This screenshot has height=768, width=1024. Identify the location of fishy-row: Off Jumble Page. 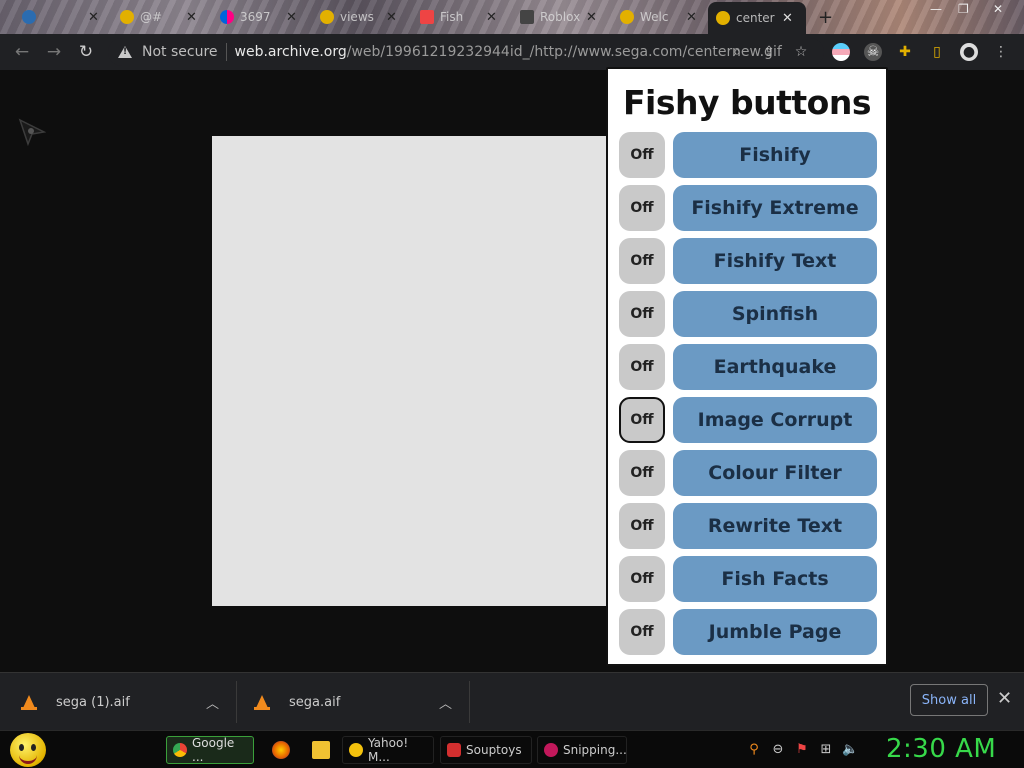
(748, 632).